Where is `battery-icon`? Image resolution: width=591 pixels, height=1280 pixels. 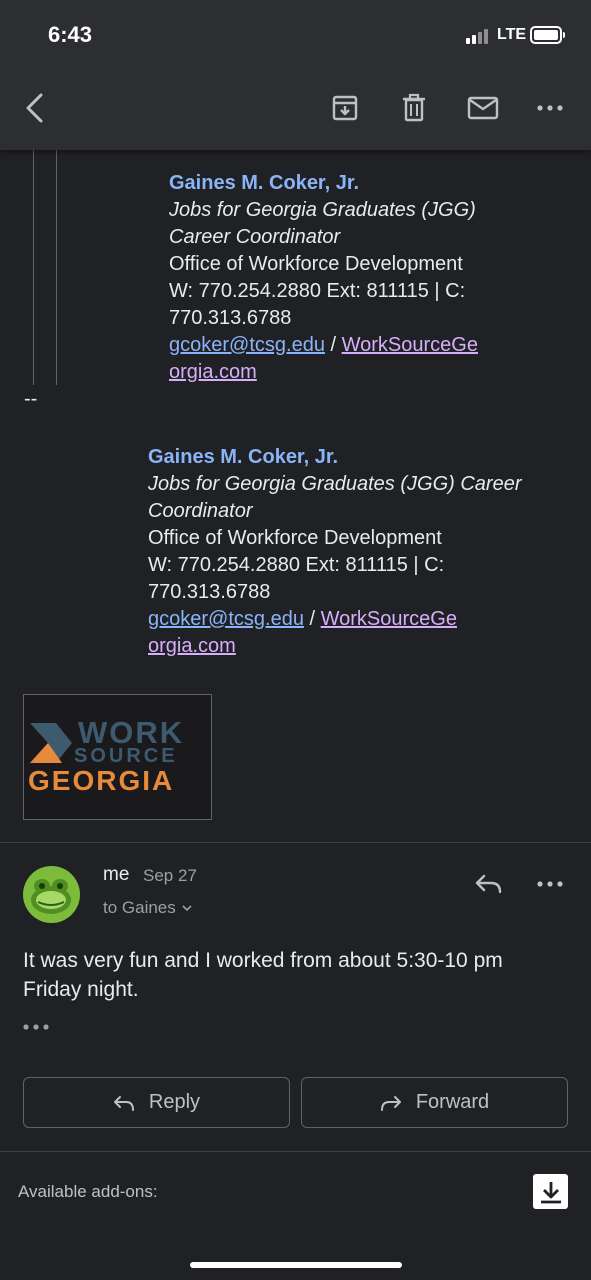 battery-icon is located at coordinates (547, 35).